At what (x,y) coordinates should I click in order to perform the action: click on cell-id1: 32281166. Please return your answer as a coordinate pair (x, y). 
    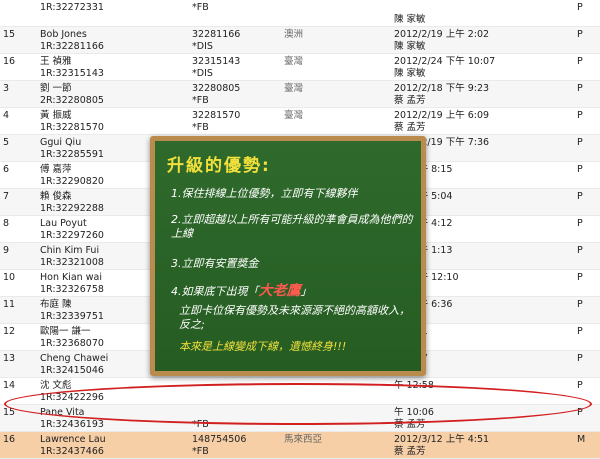
    Looking at the image, I should click on (216, 34).